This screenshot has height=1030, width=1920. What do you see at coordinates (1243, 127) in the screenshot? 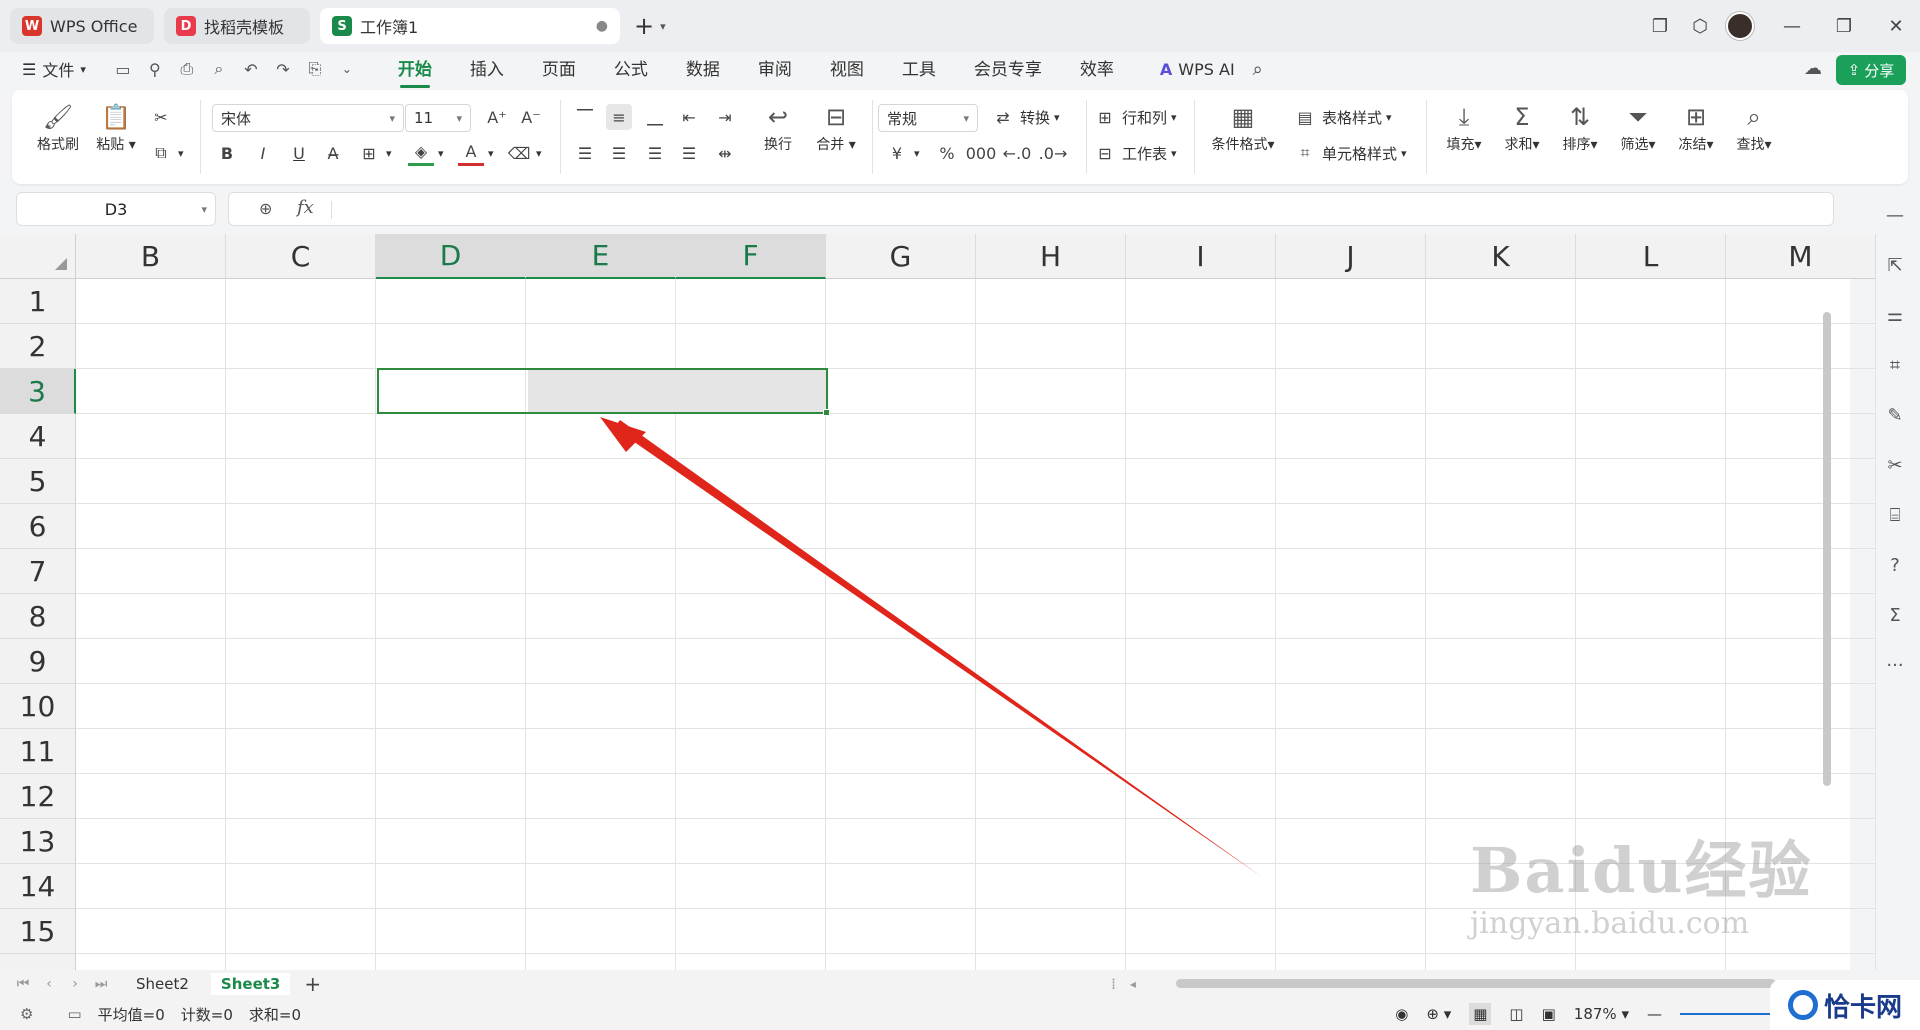
I see `conditional-format-button: ▦ 条件格式▾` at bounding box center [1243, 127].